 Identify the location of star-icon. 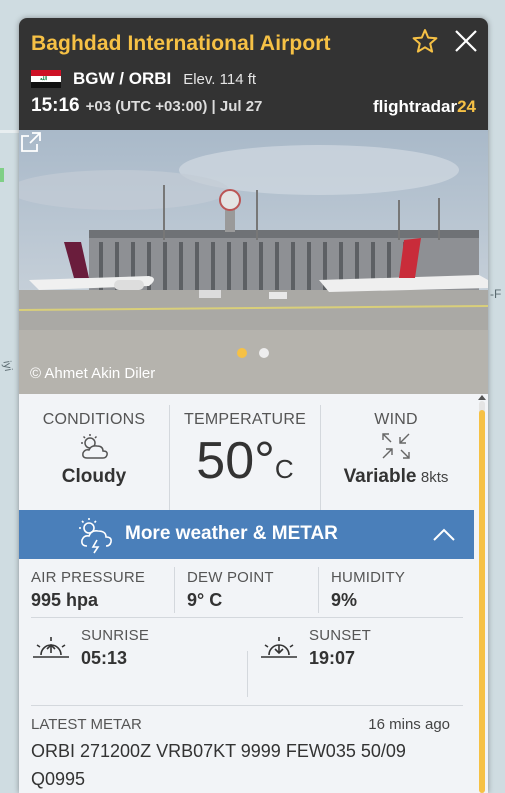
(425, 41).